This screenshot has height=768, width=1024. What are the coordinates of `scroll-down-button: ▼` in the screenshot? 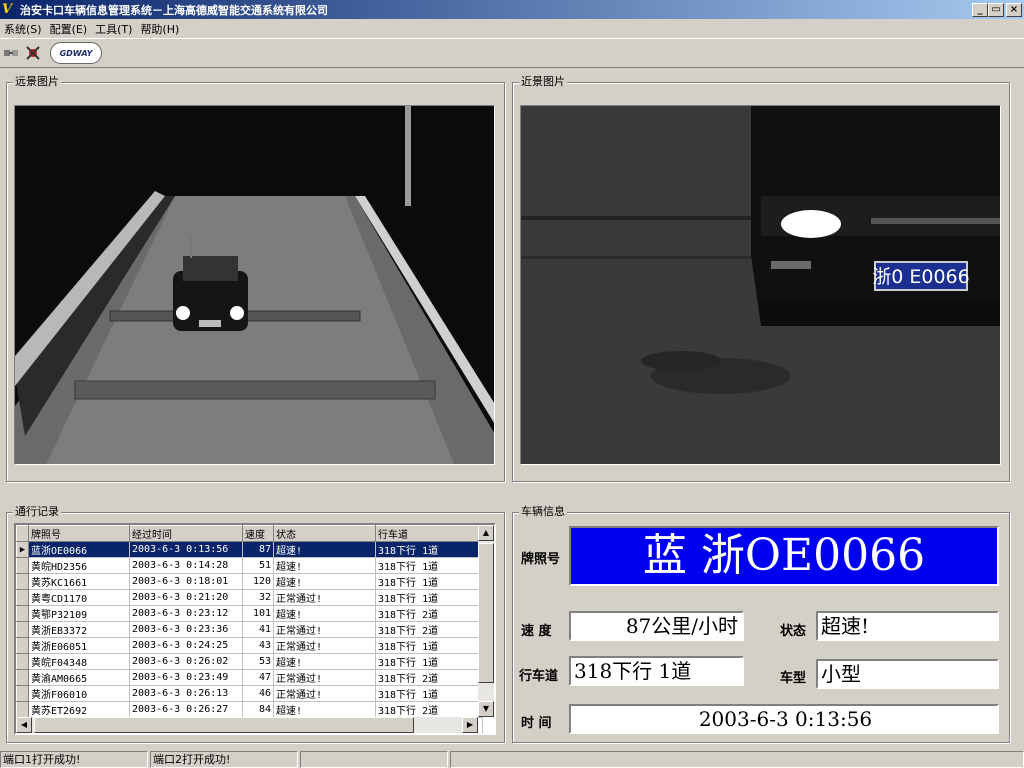 It's located at (486, 709).